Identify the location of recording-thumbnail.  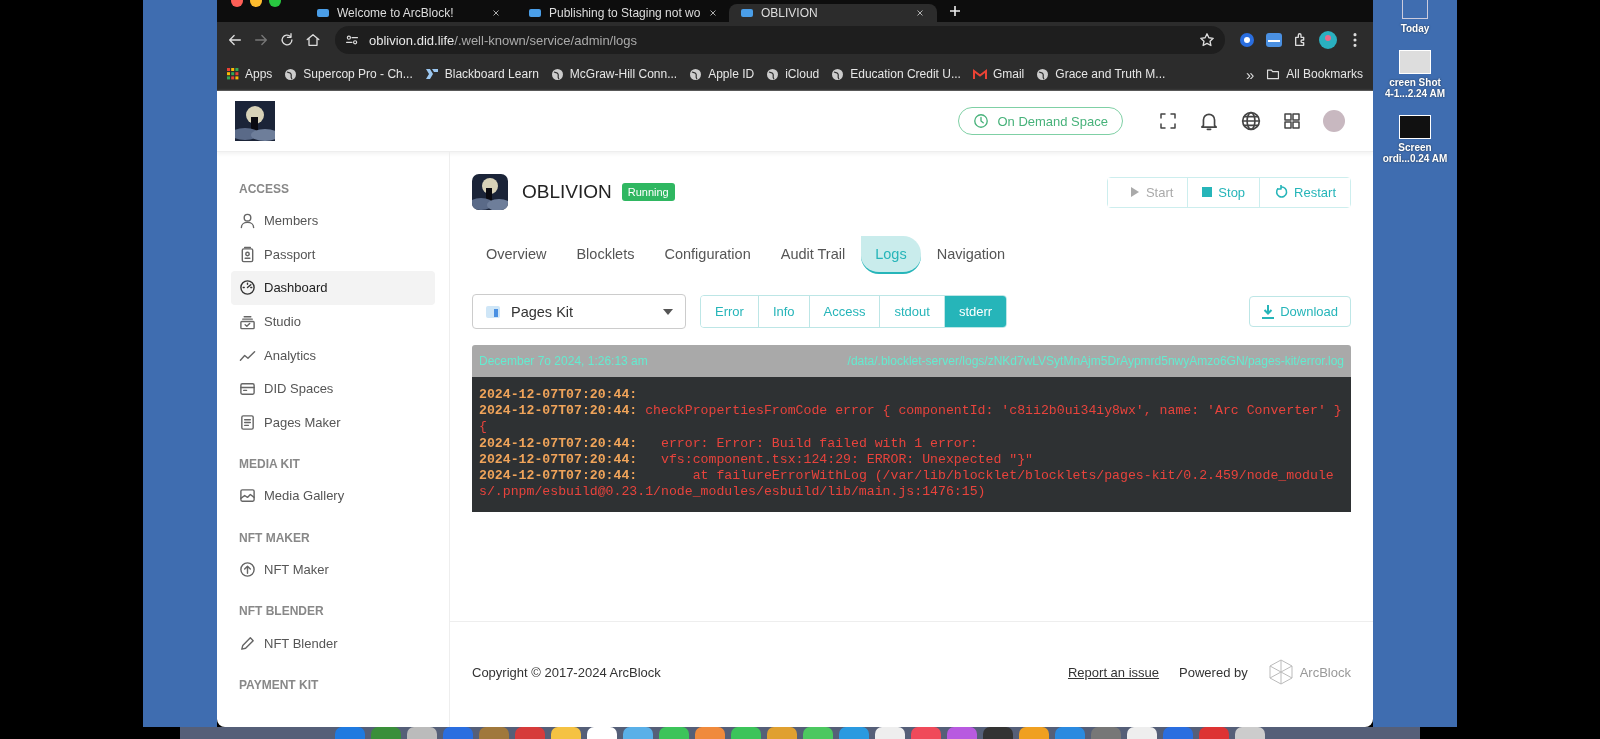
(1415, 127).